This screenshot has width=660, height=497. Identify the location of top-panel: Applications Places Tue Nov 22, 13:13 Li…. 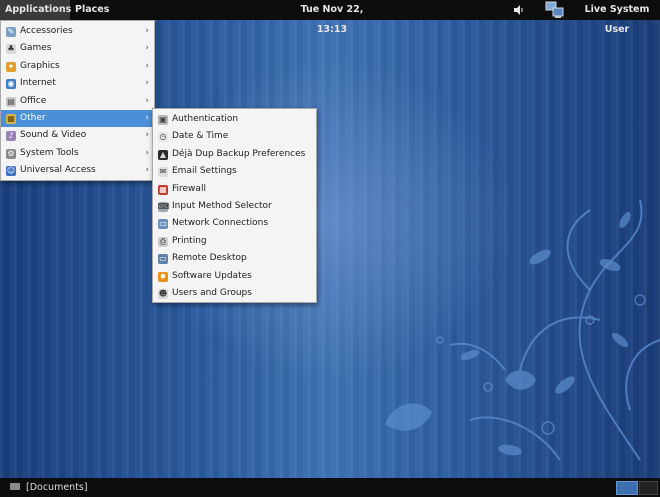
(330, 17).